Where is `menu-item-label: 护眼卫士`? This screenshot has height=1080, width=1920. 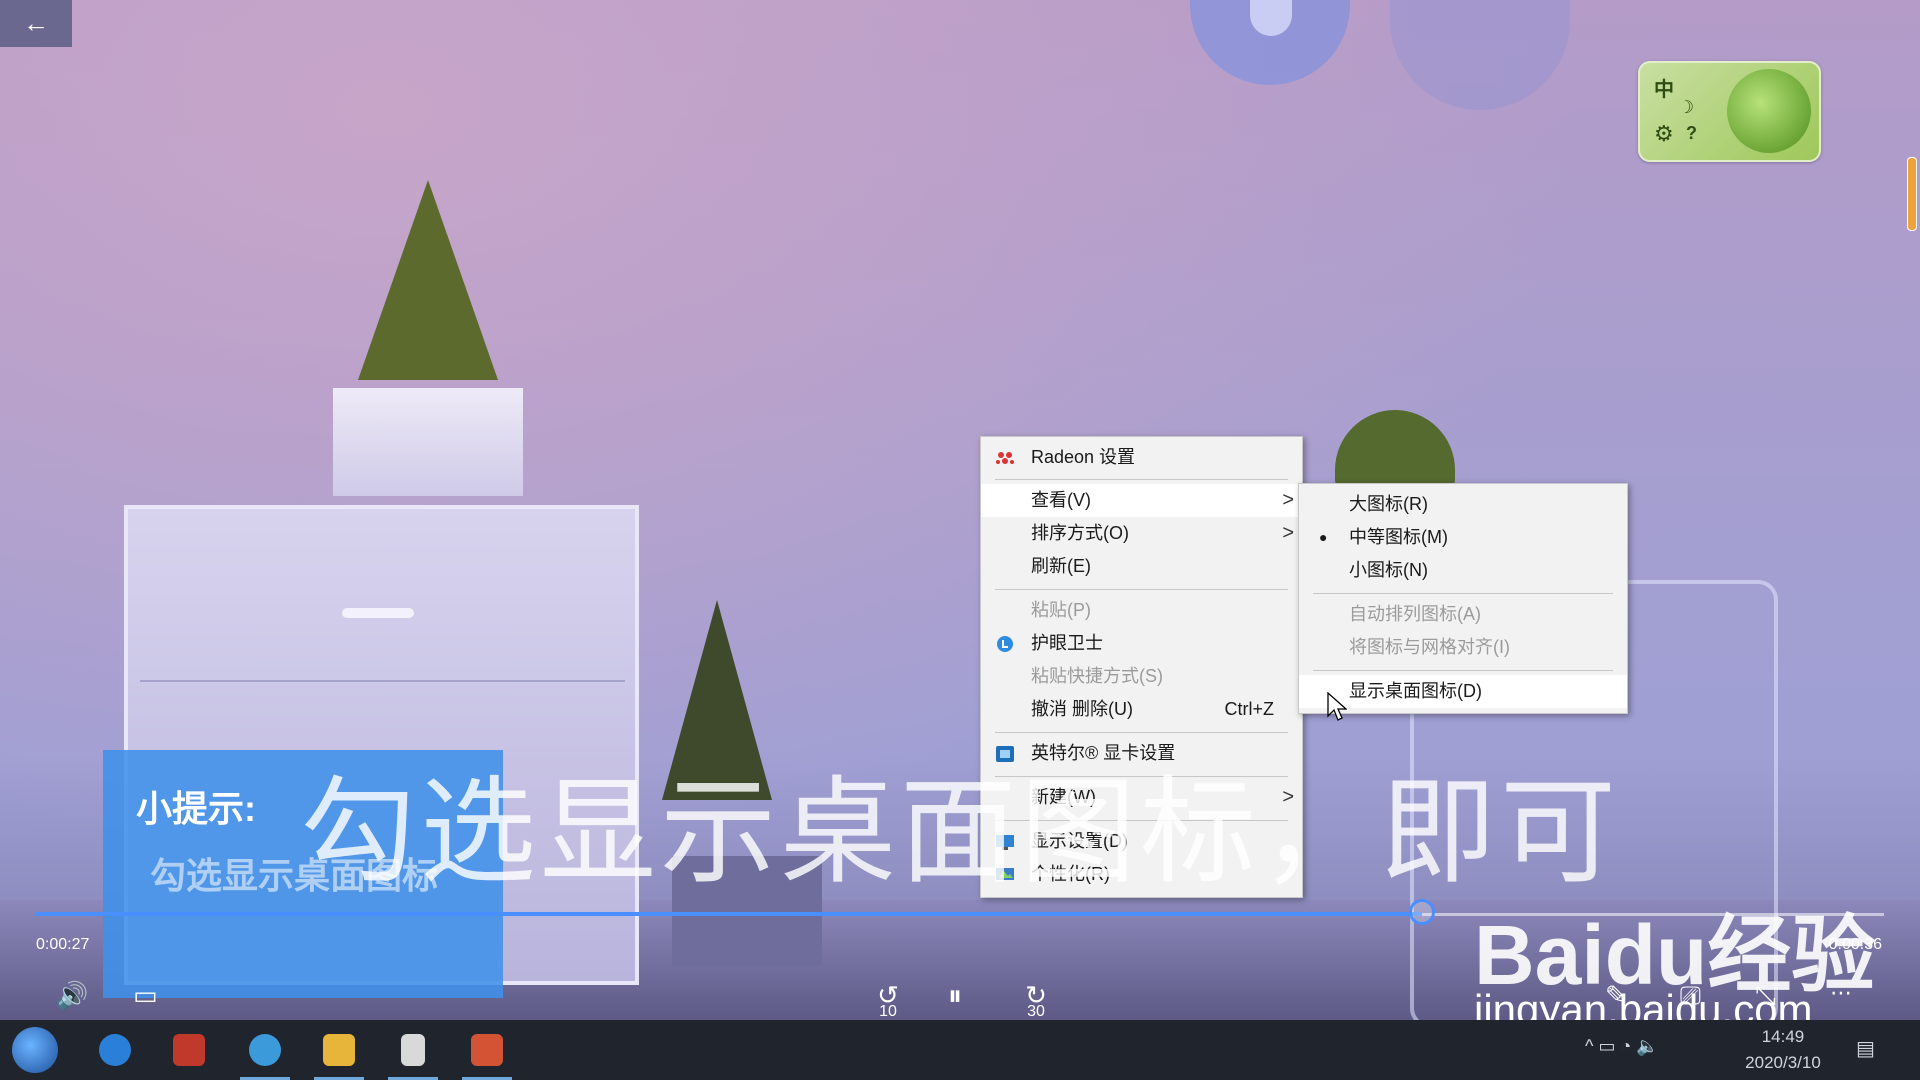 menu-item-label: 护眼卫士 is located at coordinates (1067, 643).